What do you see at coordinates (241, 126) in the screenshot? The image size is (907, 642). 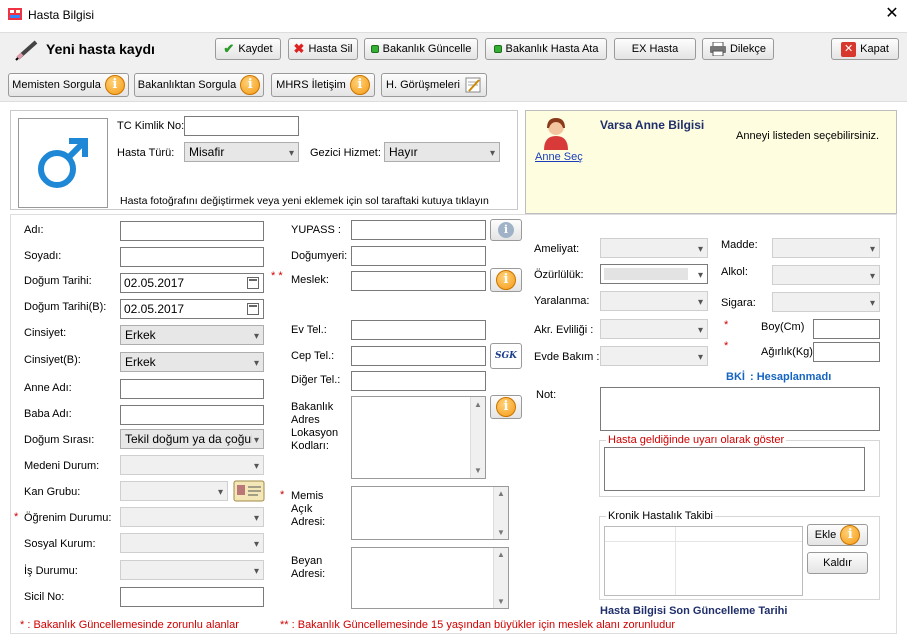 I see `tc-input` at bounding box center [241, 126].